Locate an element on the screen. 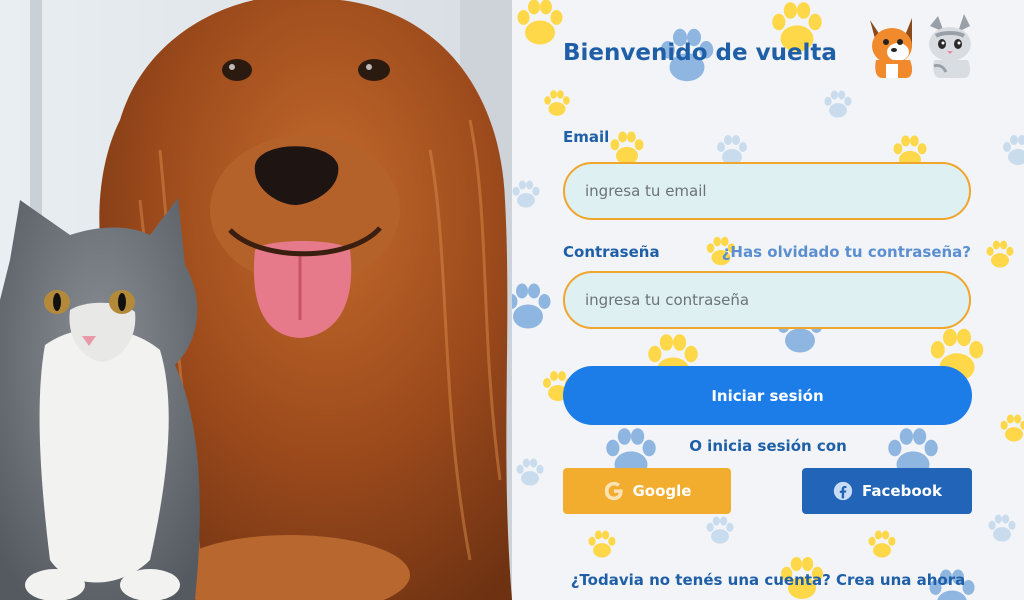 The width and height of the screenshot is (1024, 600). dog-and-cat-icon is located at coordinates (925, 46).